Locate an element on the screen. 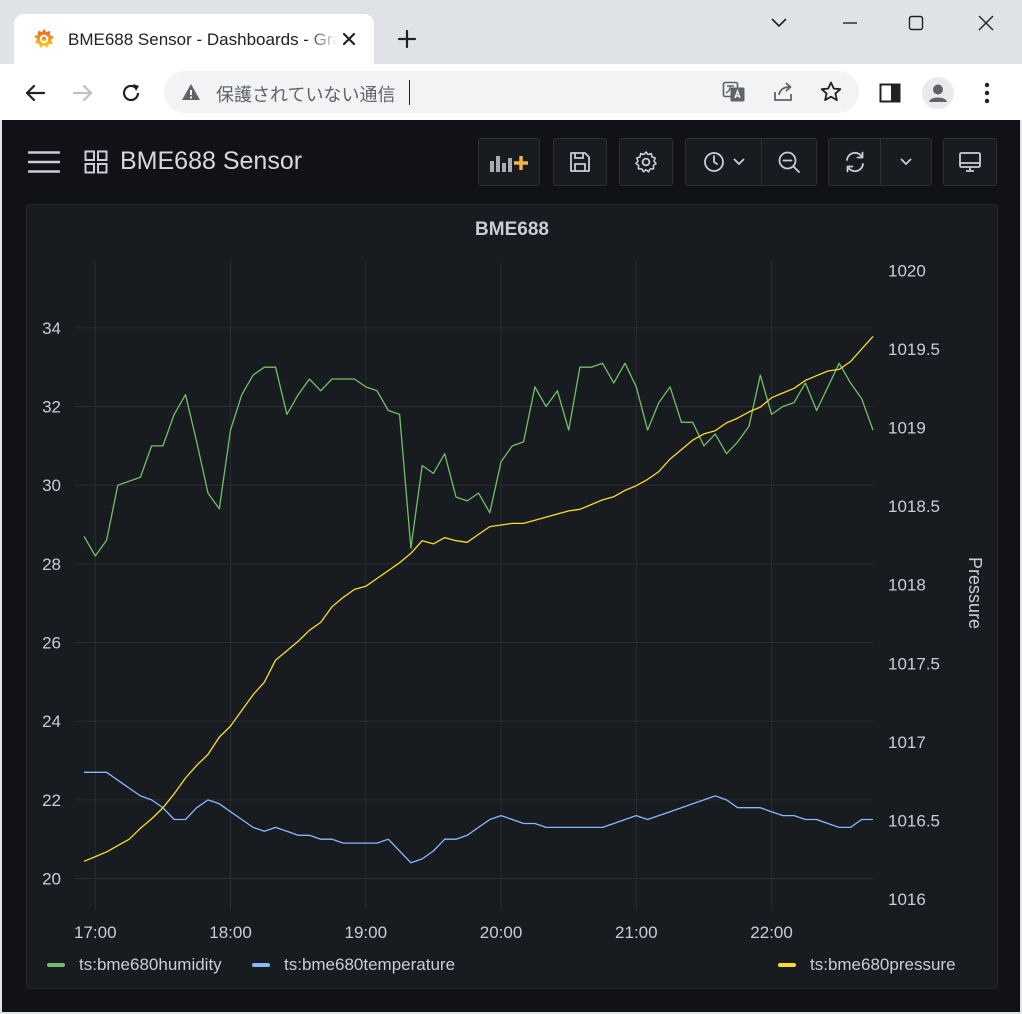 Image resolution: width=1022 pixels, height=1014 pixels. profile-button is located at coordinates (938, 93).